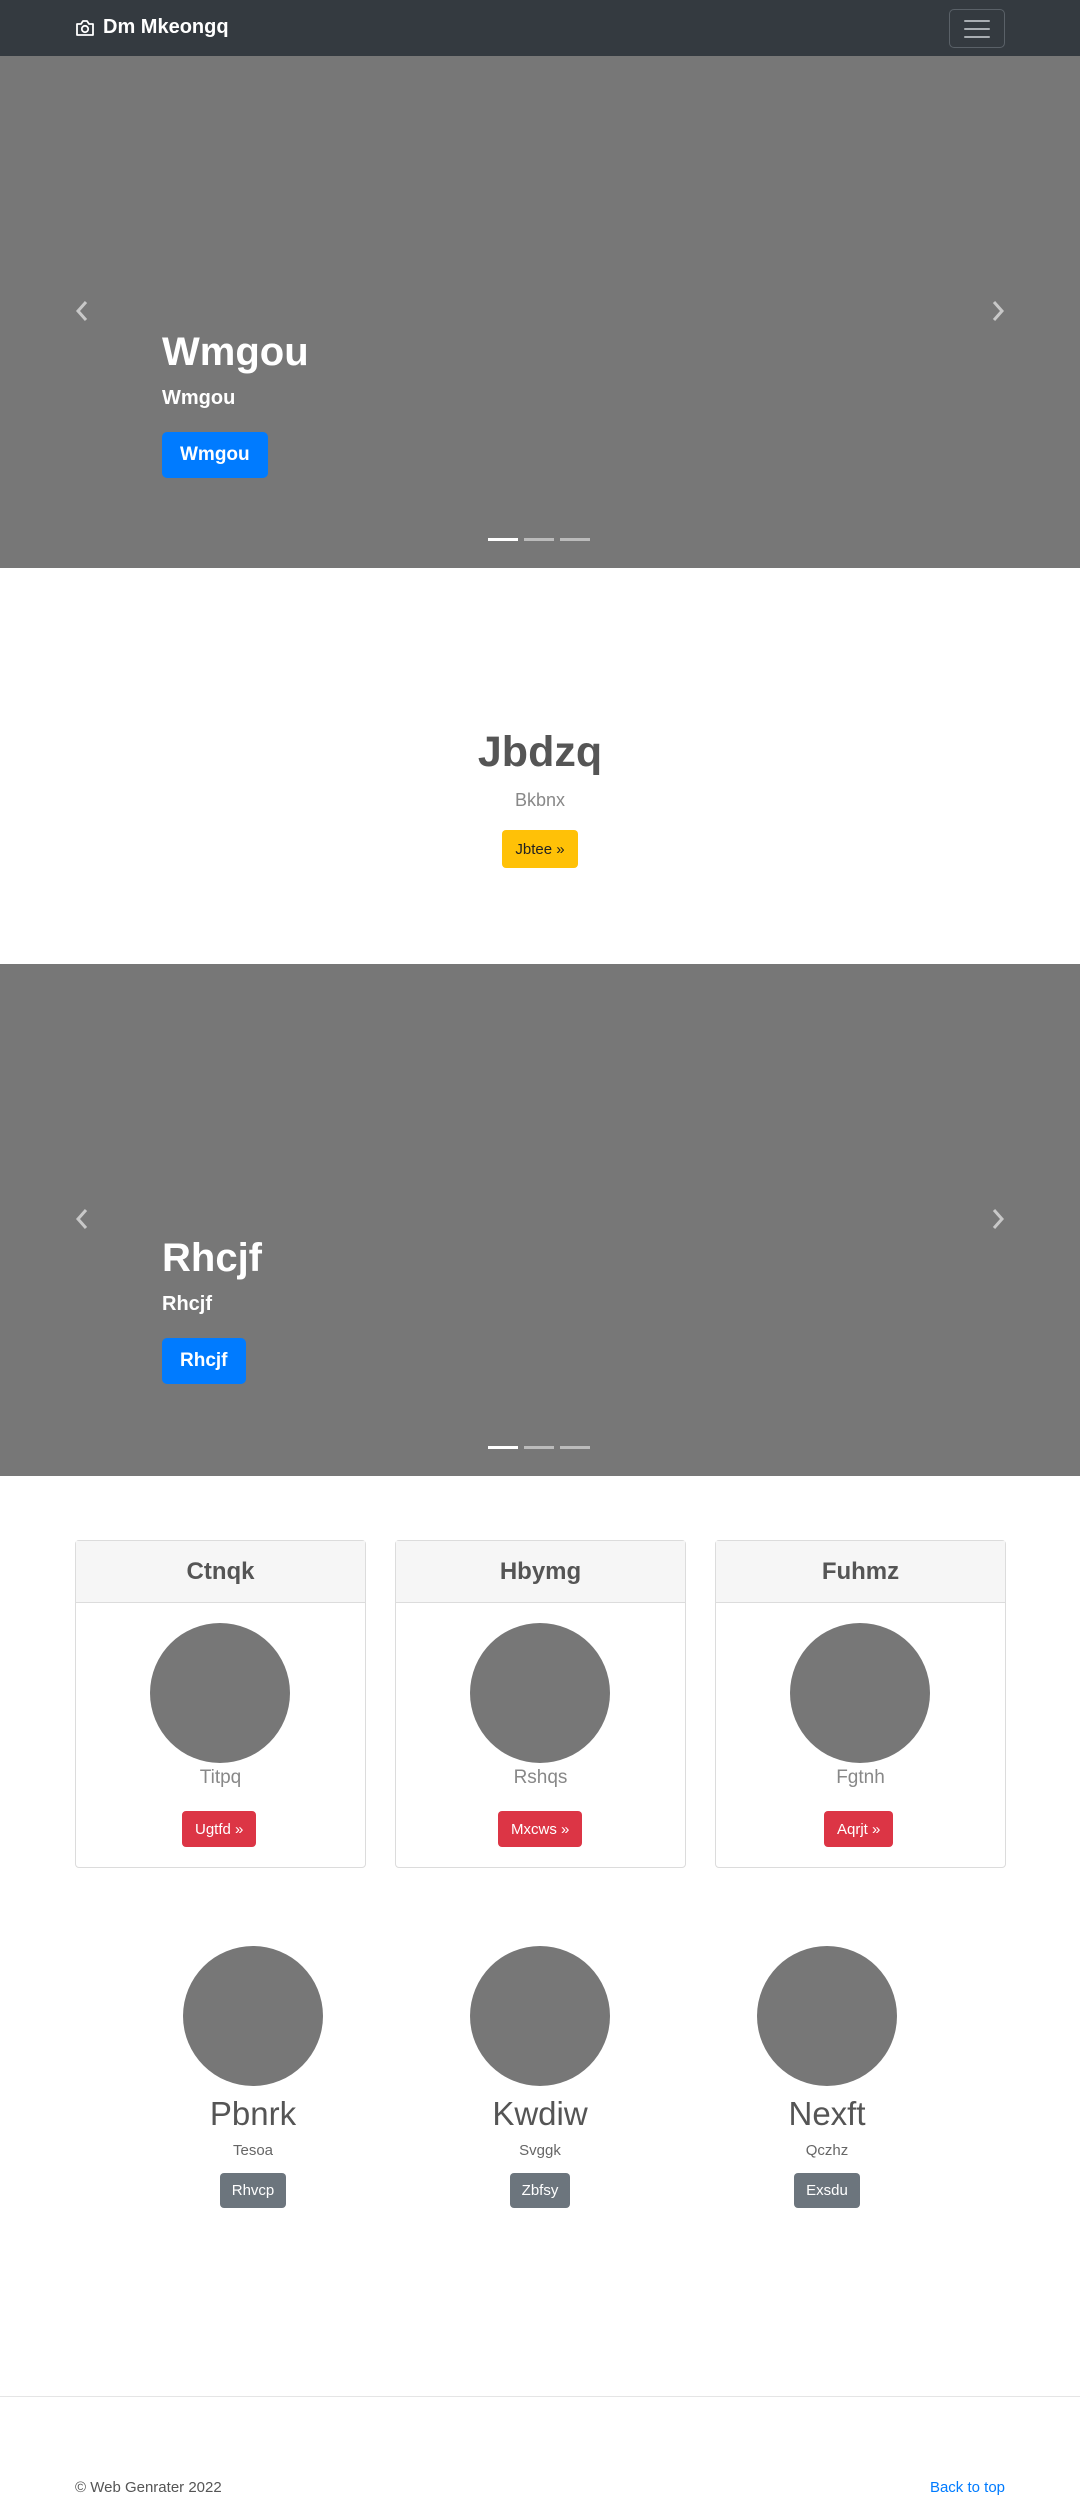  What do you see at coordinates (540, 2190) in the screenshot?
I see `feature-button: Zbfsy` at bounding box center [540, 2190].